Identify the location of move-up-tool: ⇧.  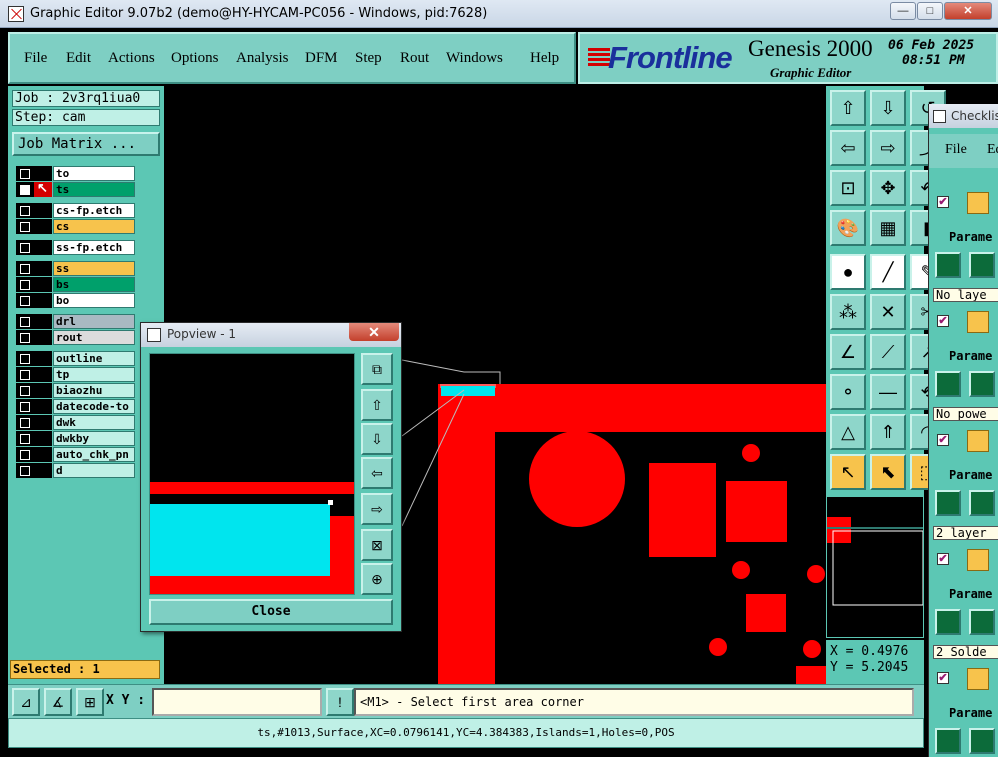
(848, 108).